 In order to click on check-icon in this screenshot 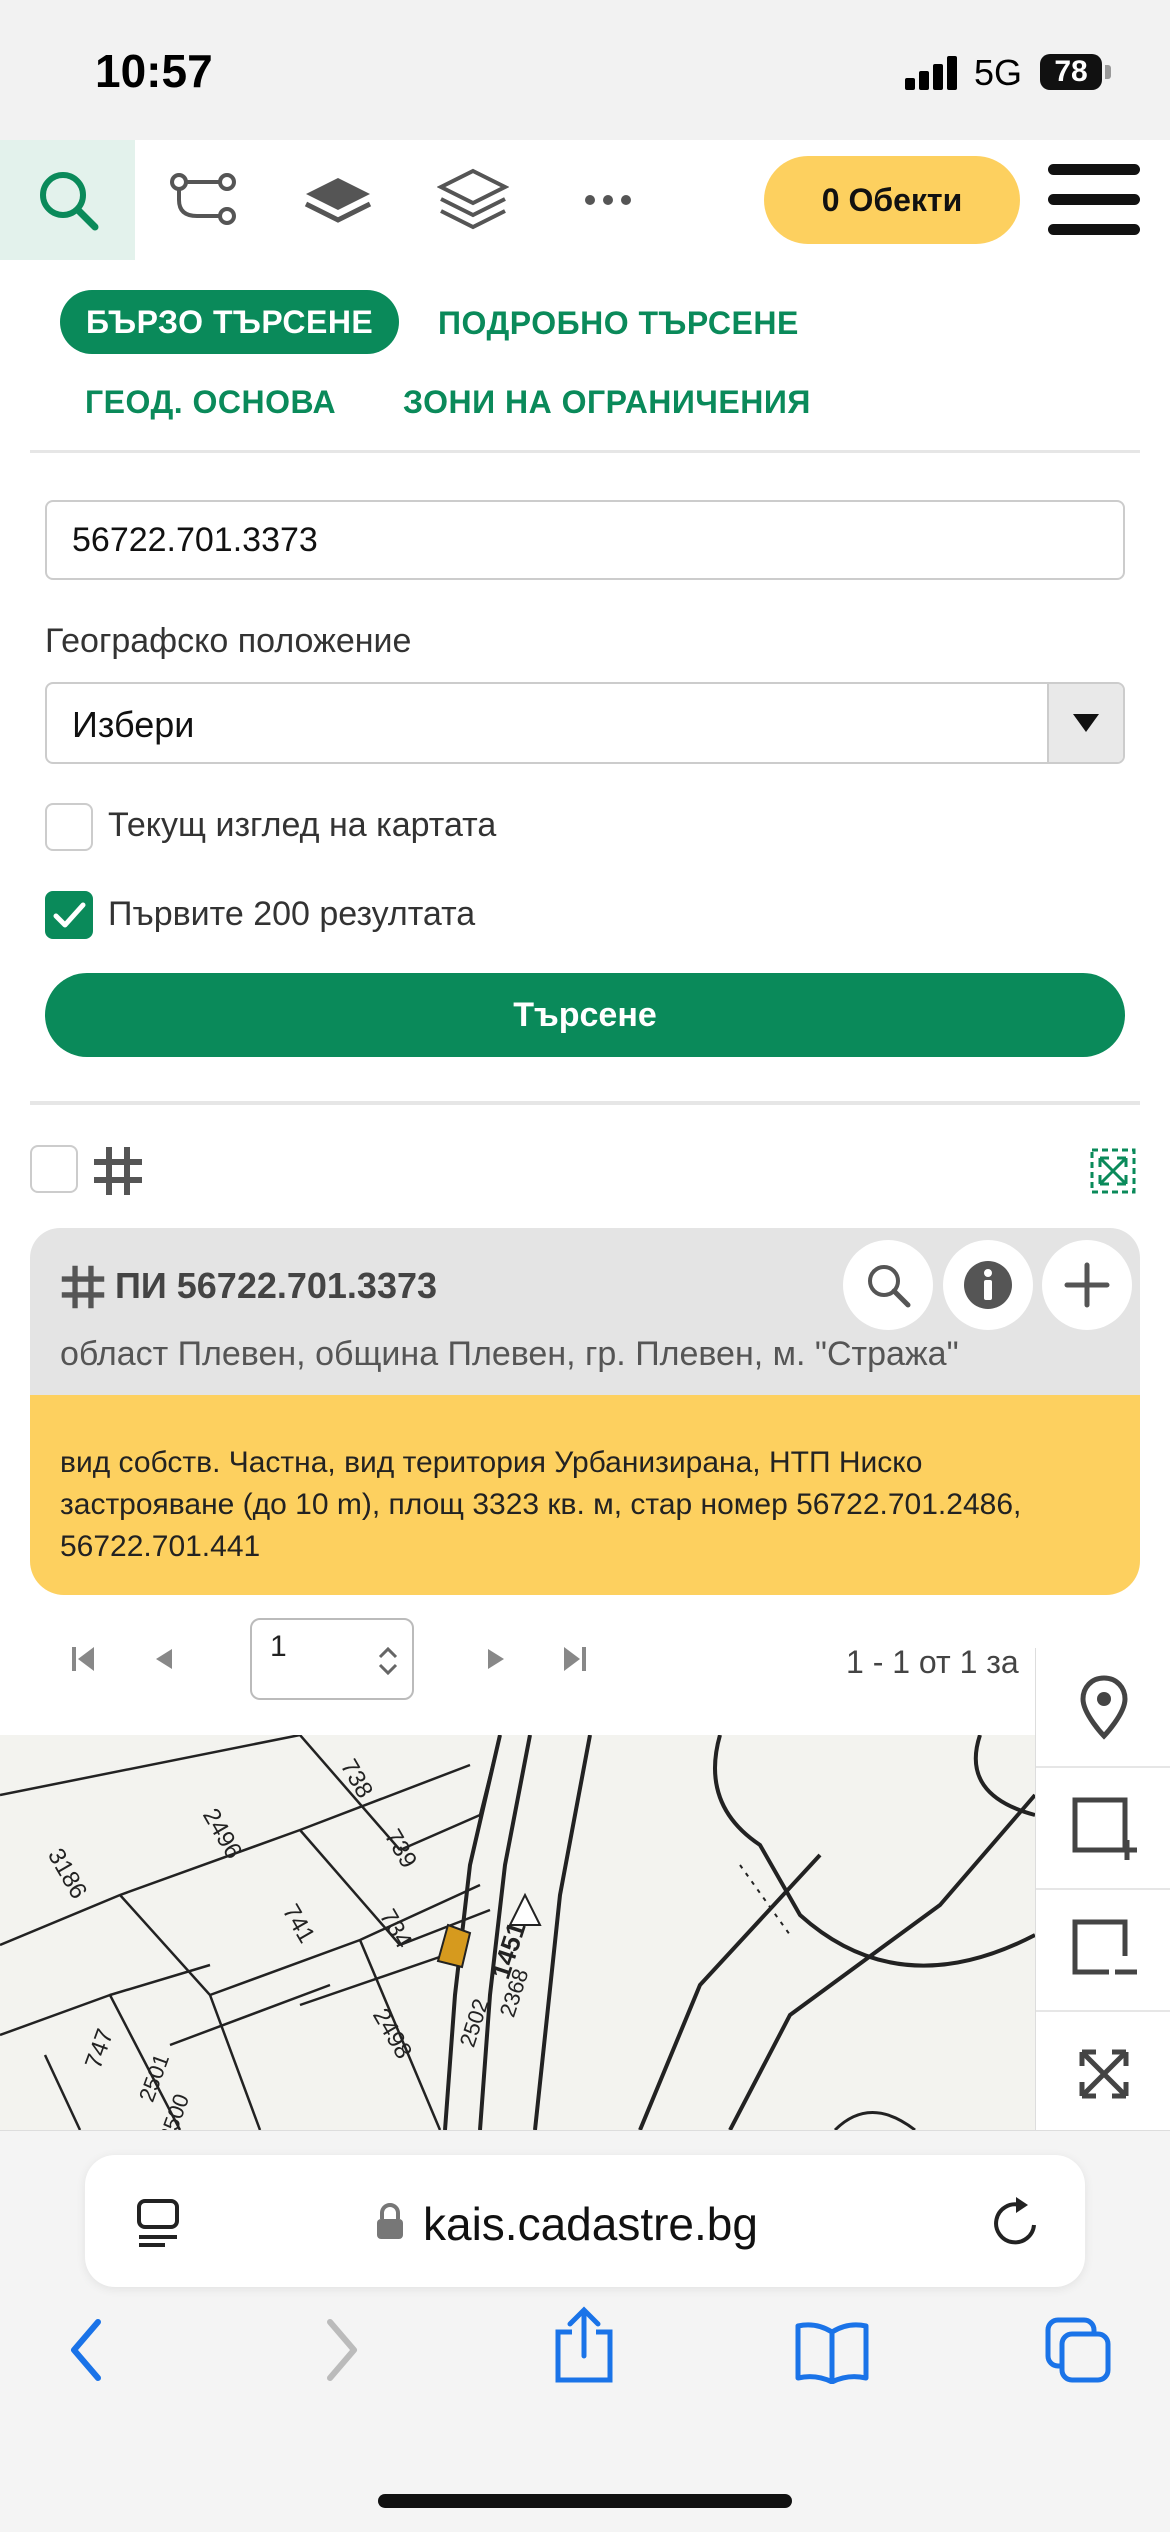, I will do `click(69, 915)`.